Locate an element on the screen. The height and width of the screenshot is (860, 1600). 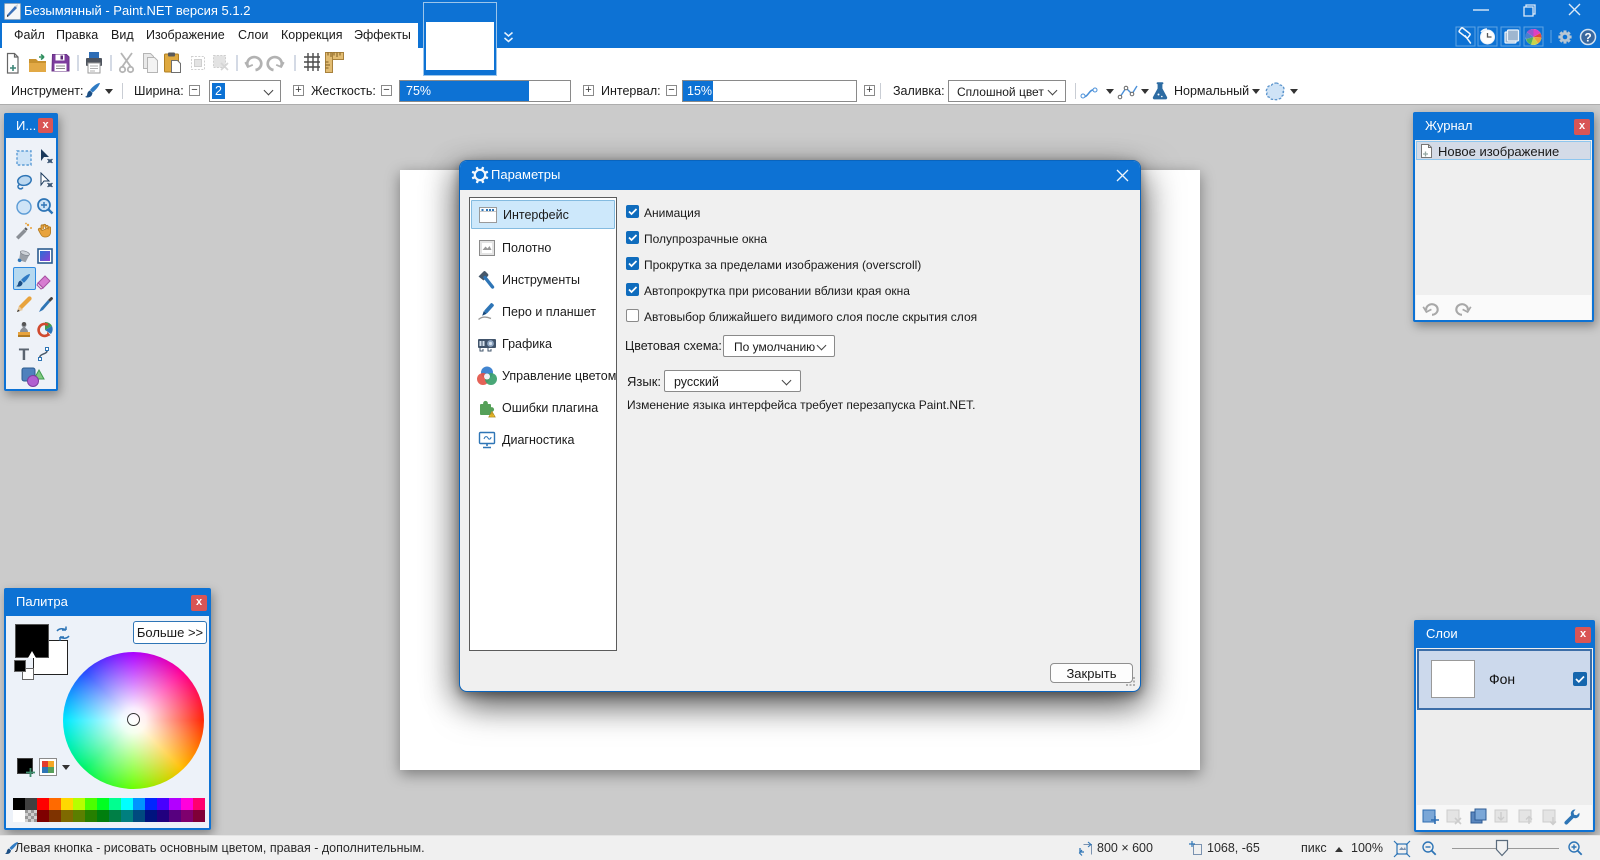
svg-text: T is located at coordinates (24, 354).